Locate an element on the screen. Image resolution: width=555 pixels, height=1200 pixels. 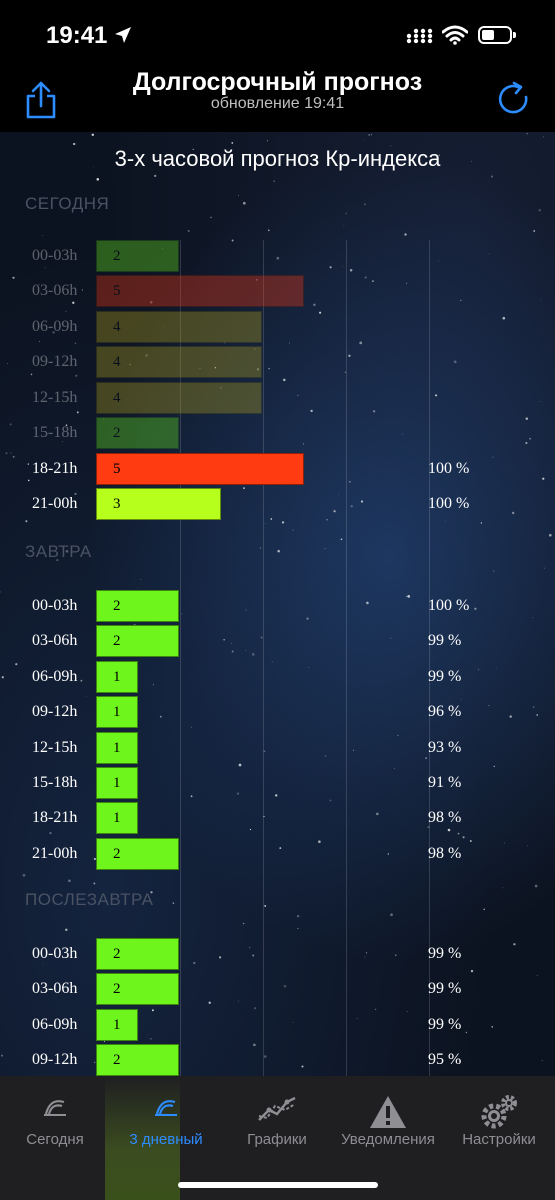
chart-title: 3-х часовой прогноз Кр-индекса is located at coordinates (277, 158).